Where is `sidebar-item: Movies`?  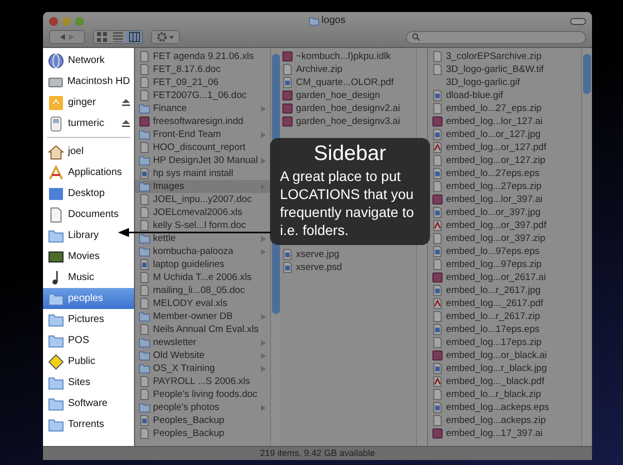
sidebar-item: Movies is located at coordinates (88, 256).